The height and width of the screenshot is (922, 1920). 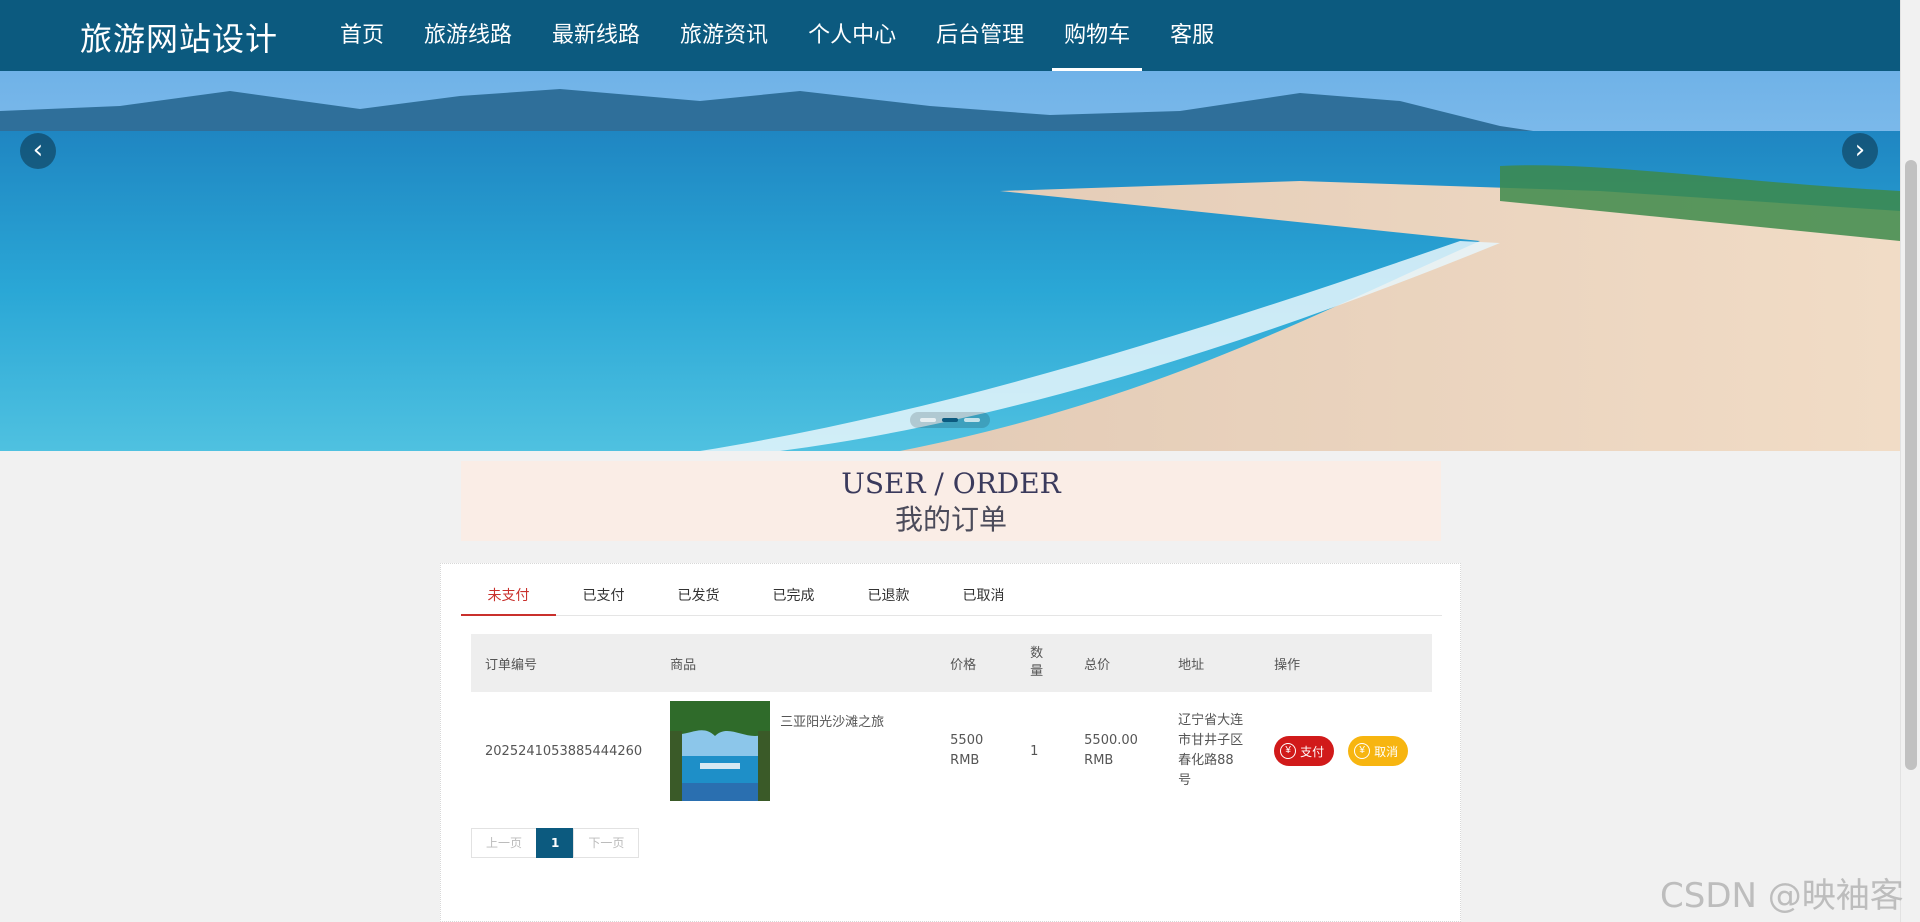 What do you see at coordinates (1211, 750) in the screenshot?
I see `address-cell: 辽宁省大连市甘井子区春化路88号` at bounding box center [1211, 750].